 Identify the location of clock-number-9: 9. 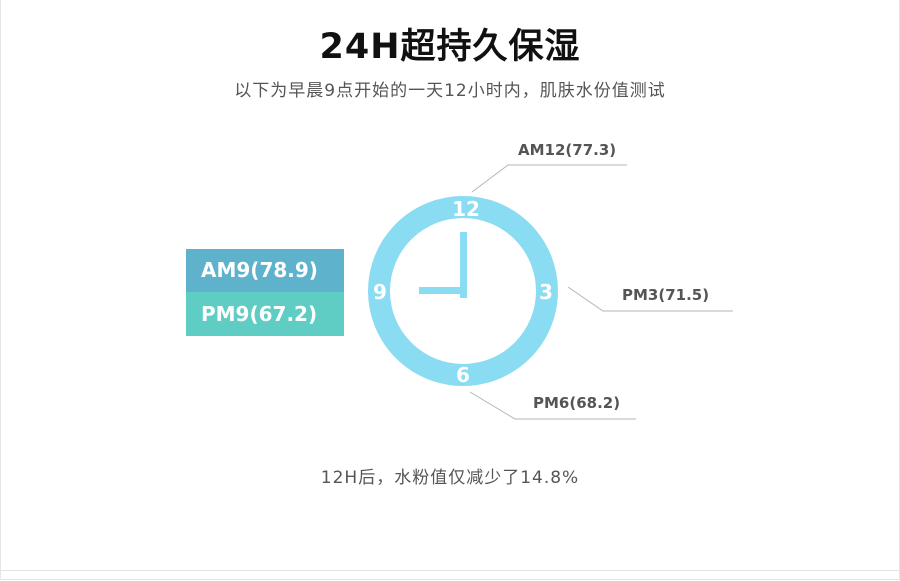
(380, 292).